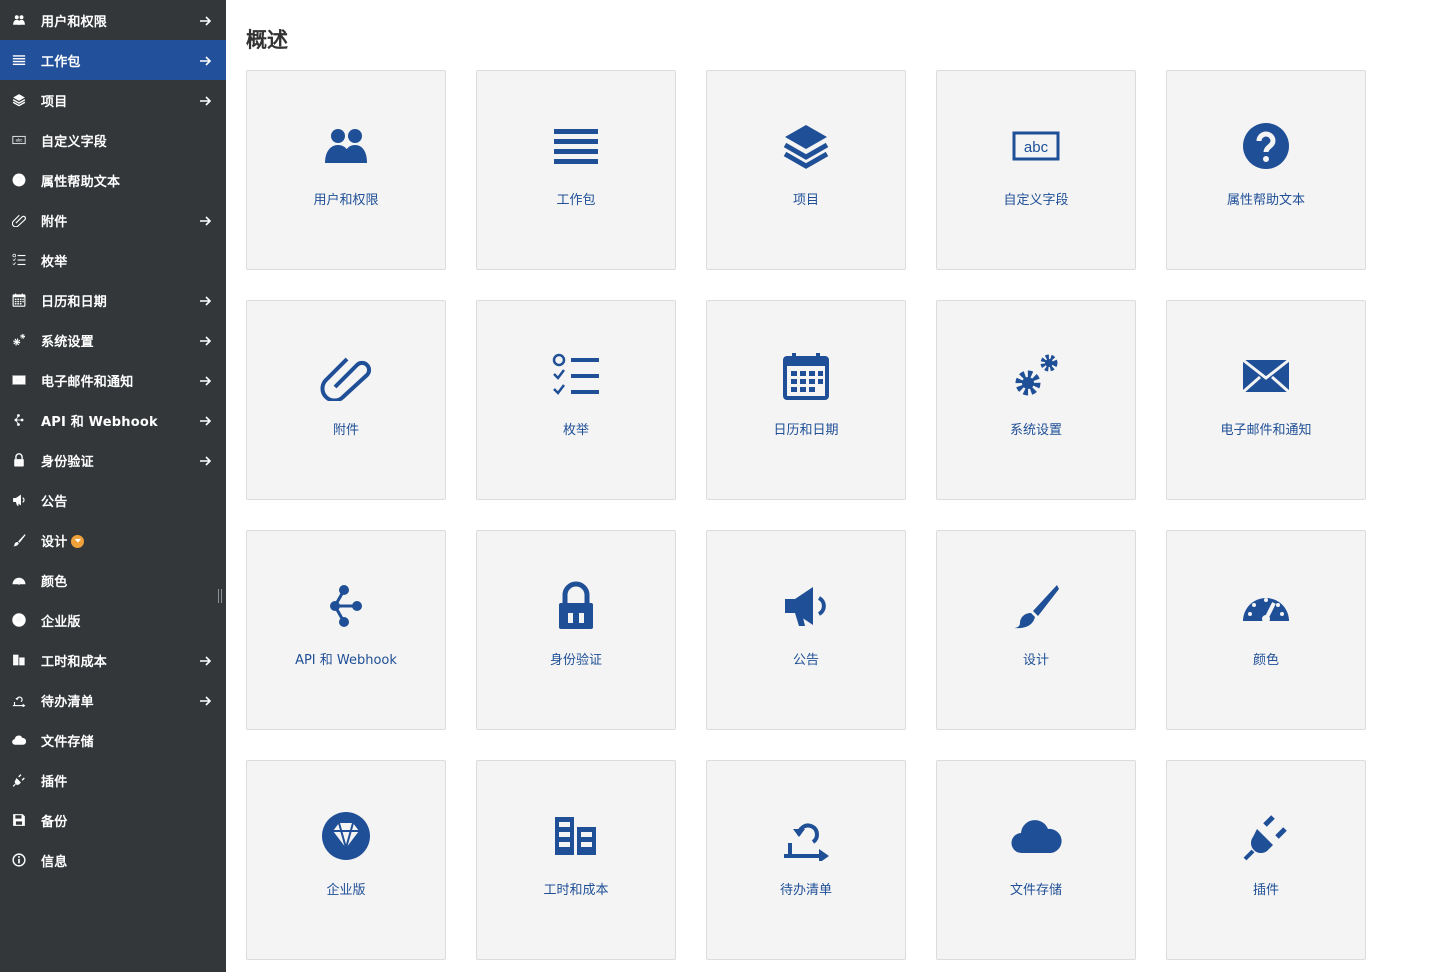 The image size is (1445, 972). I want to click on tile-enumerations: 枚举, so click(576, 400).